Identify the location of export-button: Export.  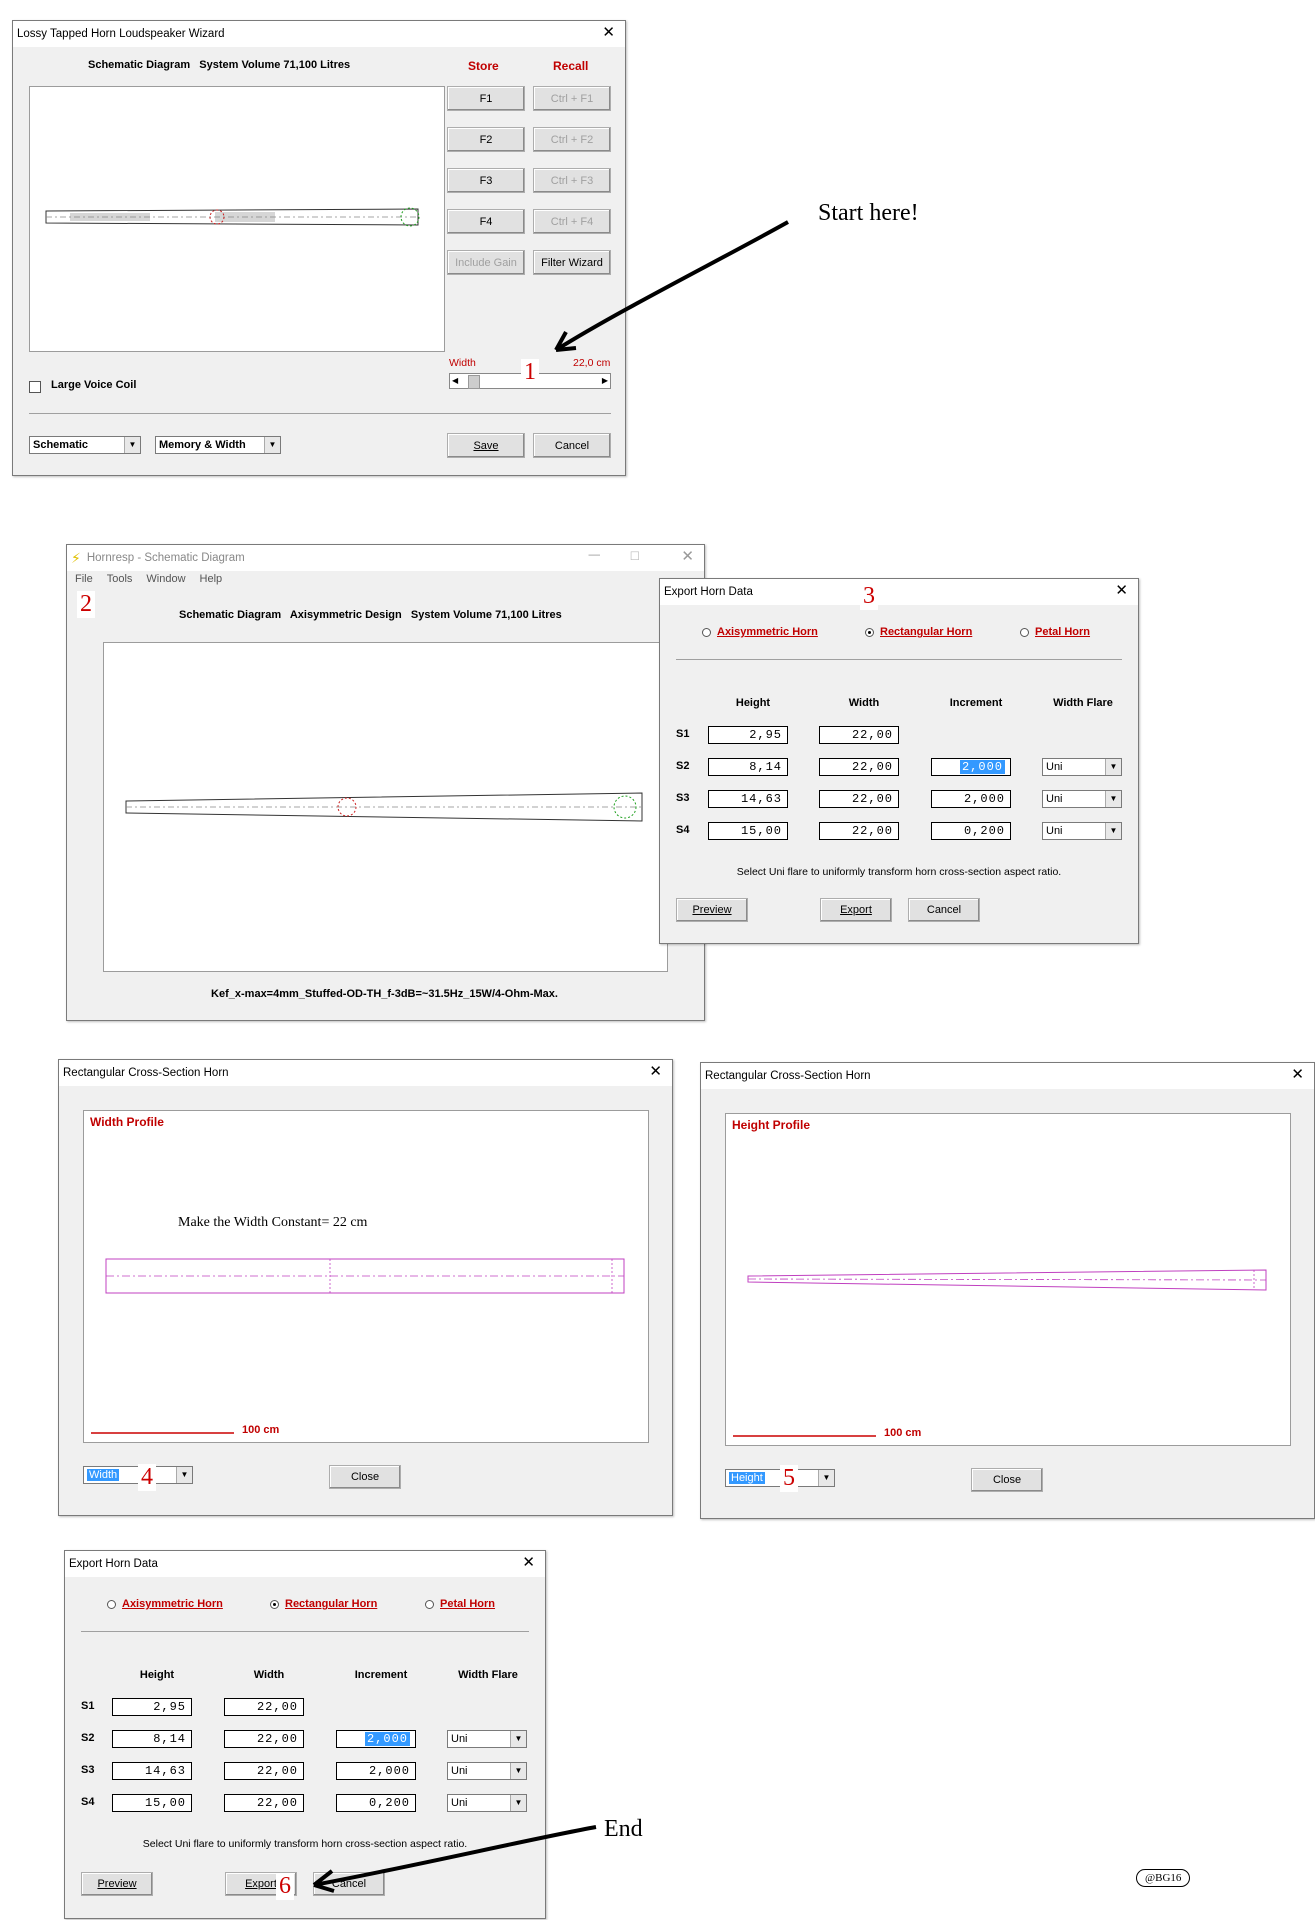
(856, 910).